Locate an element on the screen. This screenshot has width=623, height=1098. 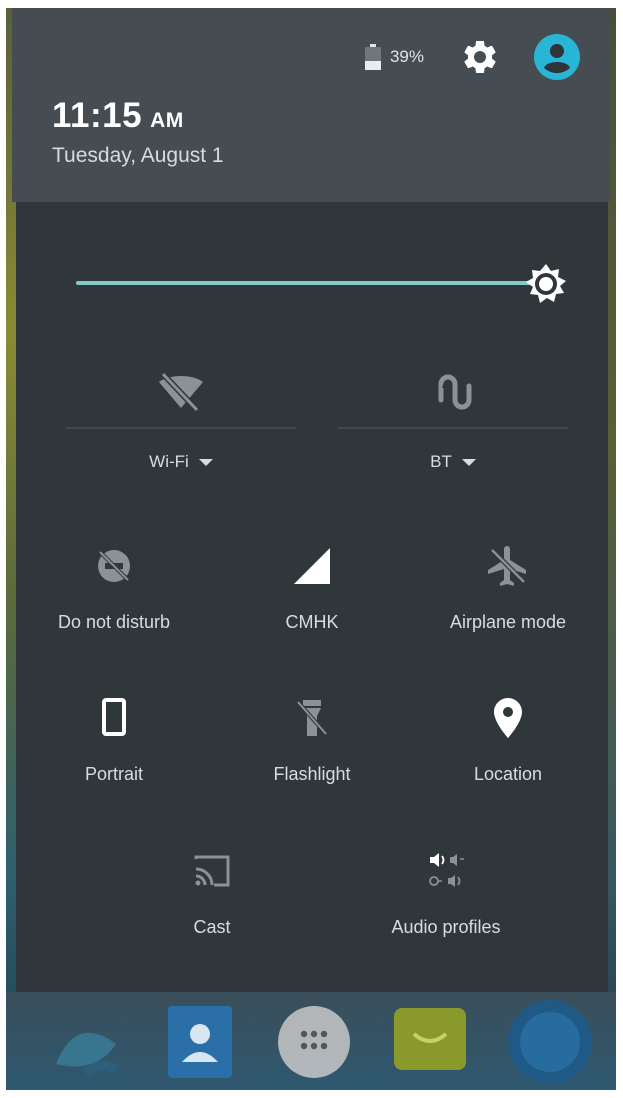
tile-cellular: CMHK is located at coordinates (312, 602).